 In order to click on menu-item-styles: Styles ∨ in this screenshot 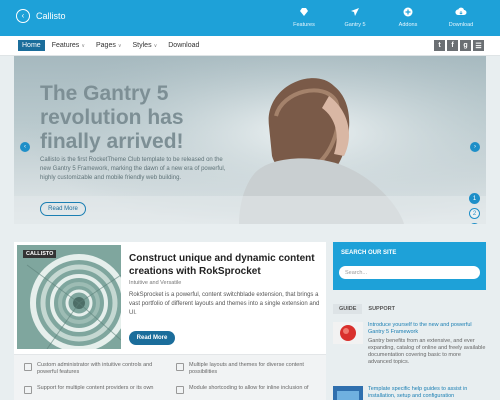, I will do `click(145, 45)`.